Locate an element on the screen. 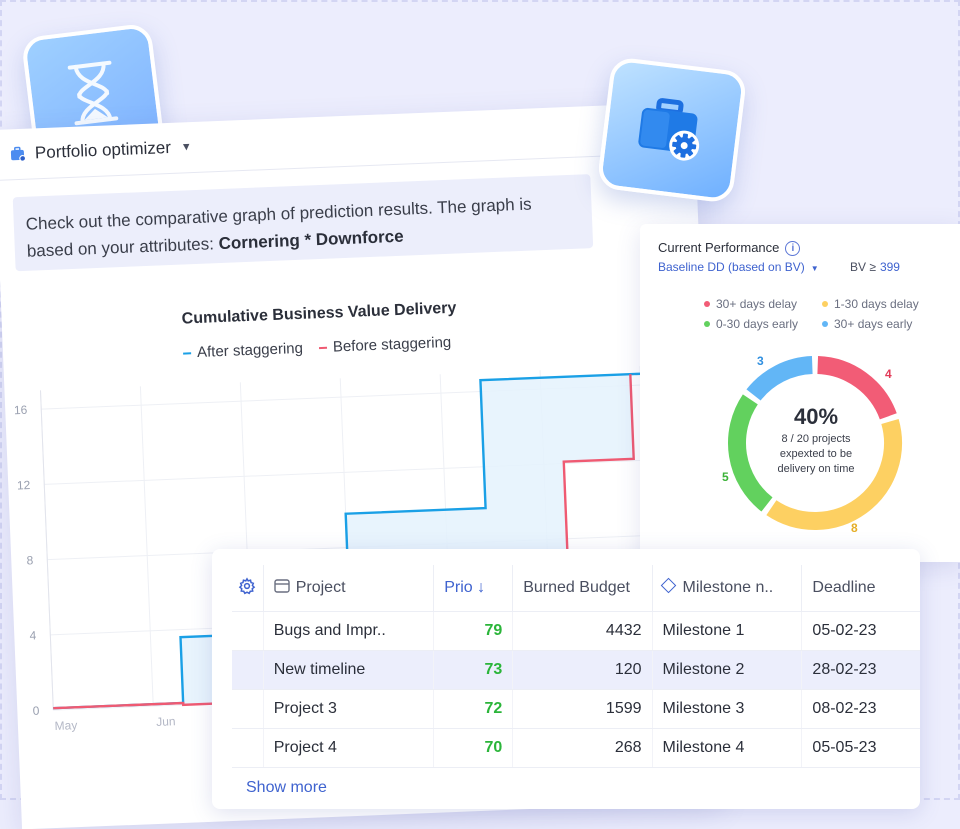 This screenshot has height=829, width=960. cell-prio: 72 is located at coordinates (473, 709).